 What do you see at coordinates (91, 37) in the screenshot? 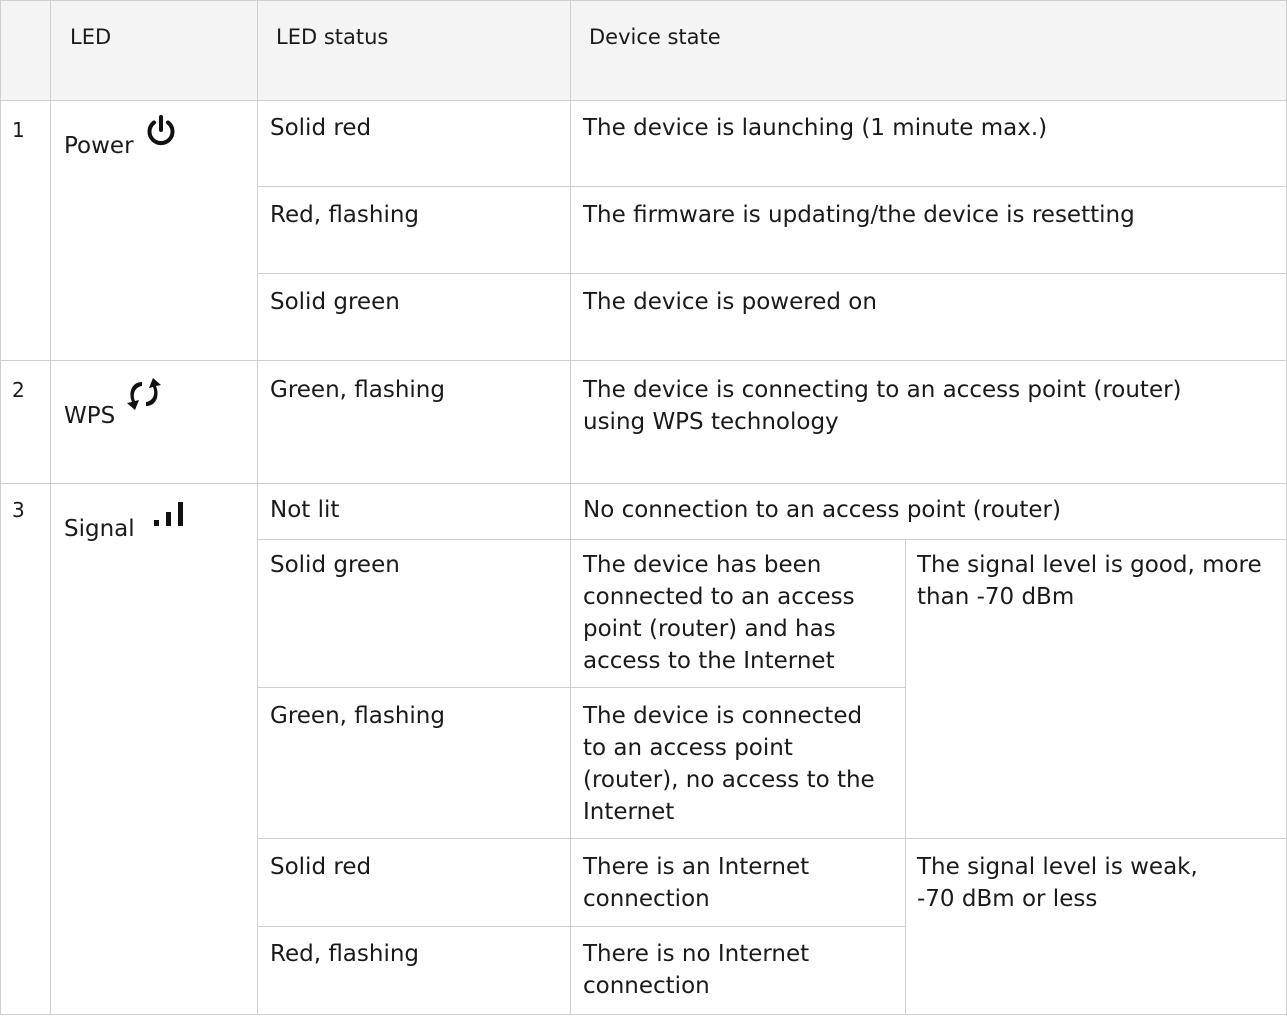
I see `header-led: LED` at bounding box center [91, 37].